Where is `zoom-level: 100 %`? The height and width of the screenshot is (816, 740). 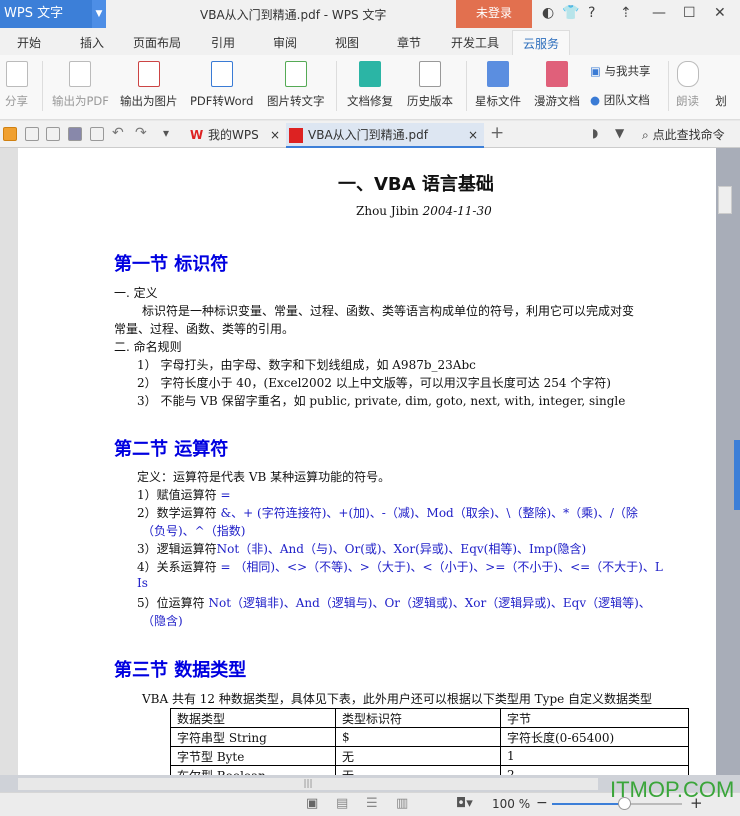
zoom-level: 100 % is located at coordinates (511, 804).